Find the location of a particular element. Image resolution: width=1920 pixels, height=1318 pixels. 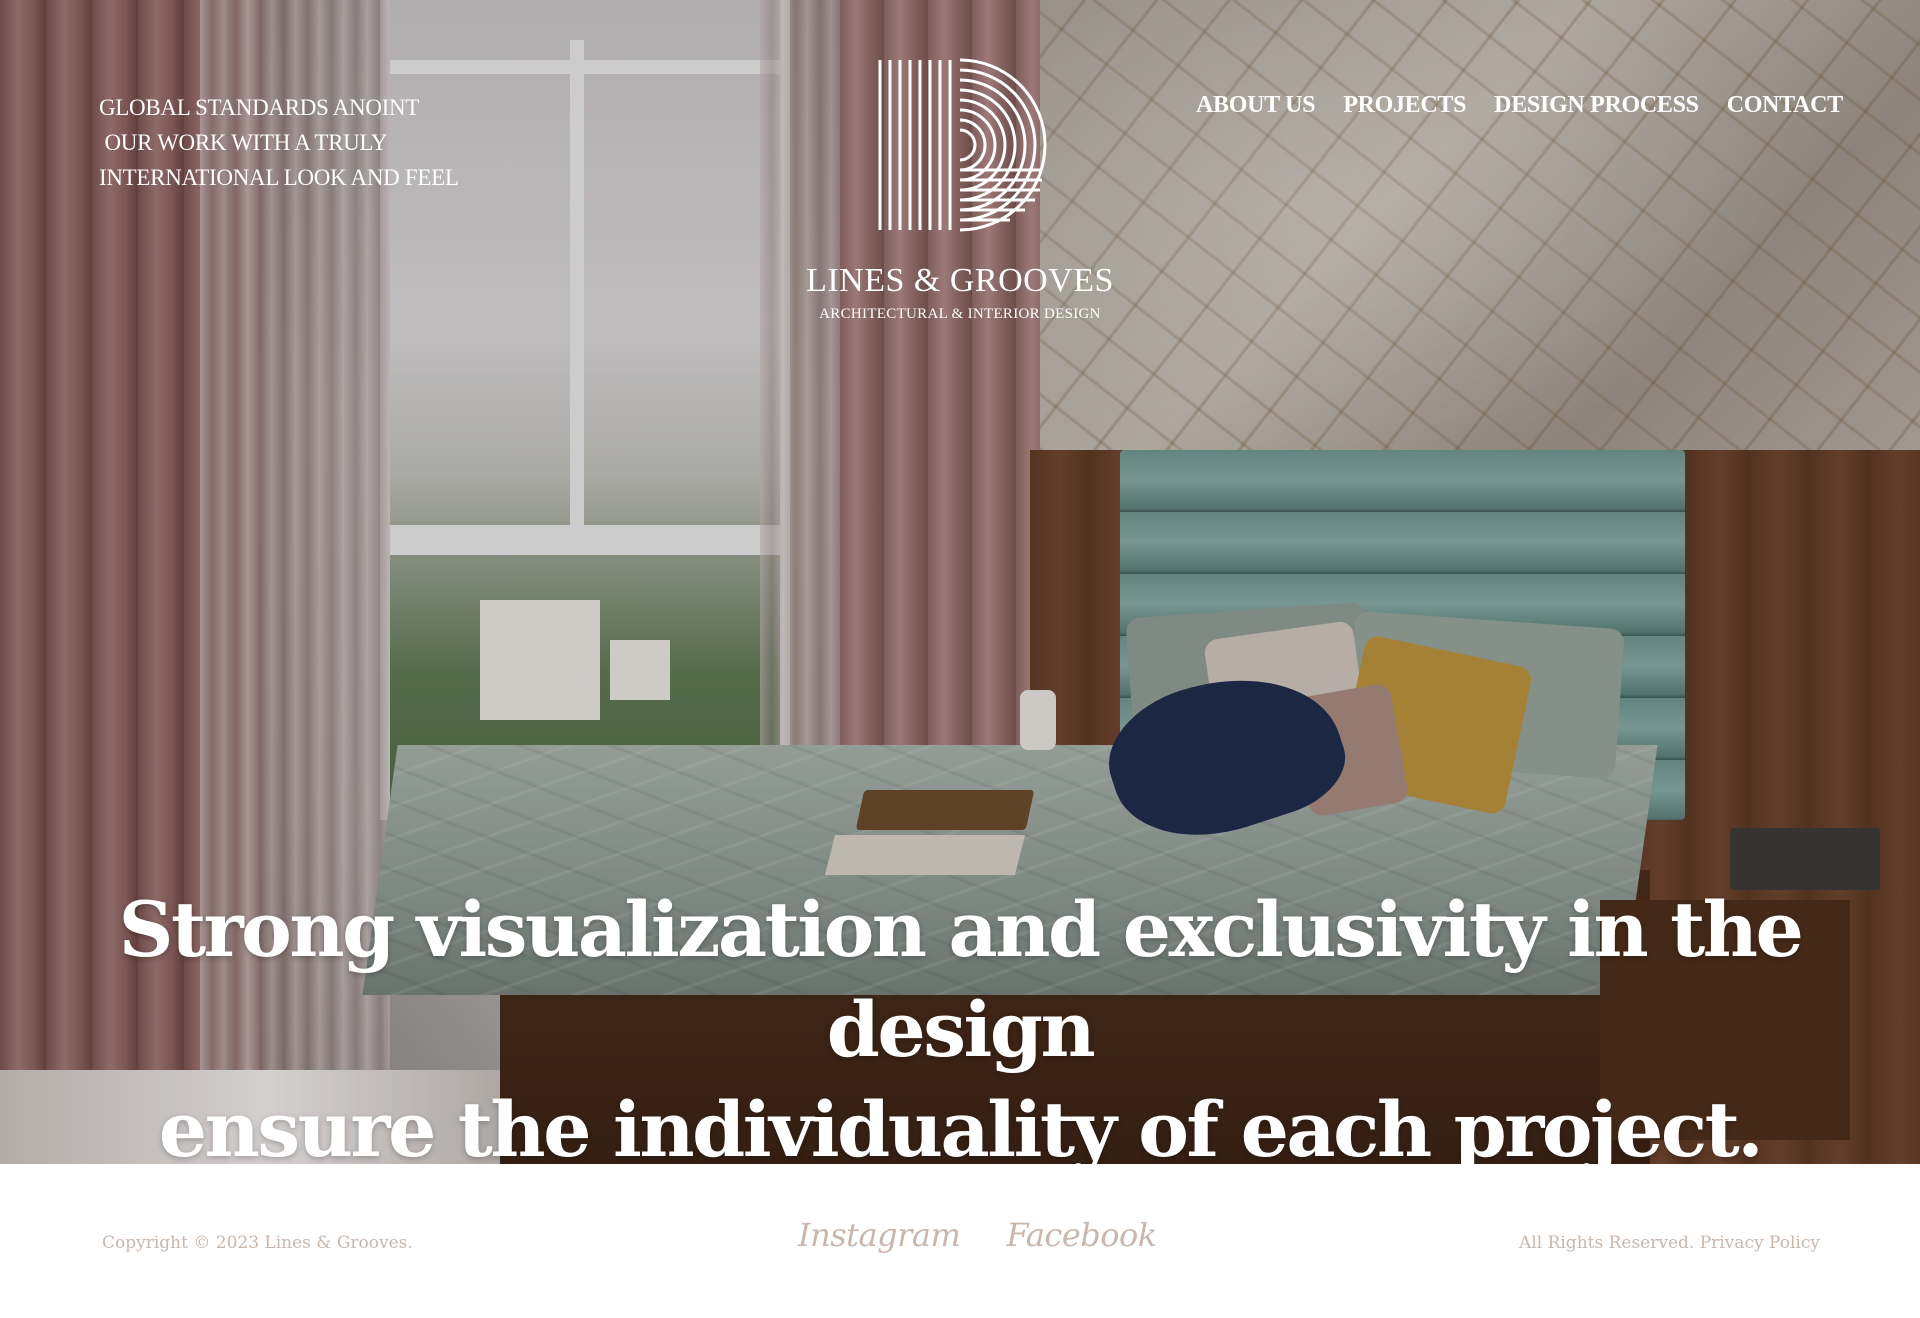

tagline-line: GLOBAL STANDARDS ANOINT is located at coordinates (259, 107).